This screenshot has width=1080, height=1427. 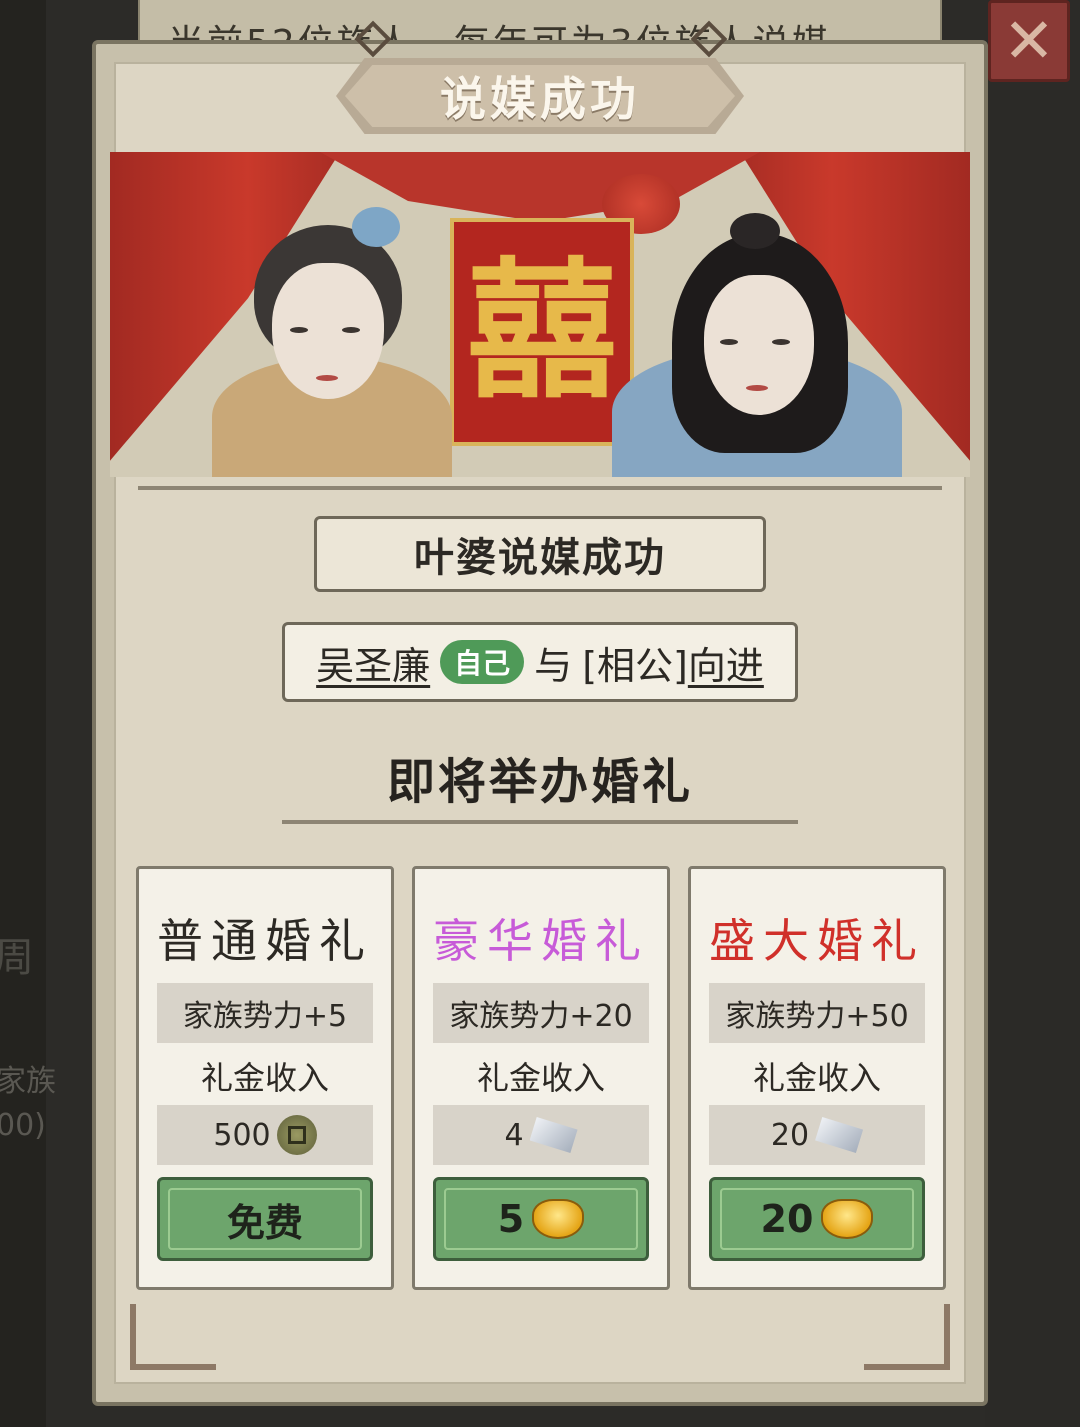 I want to click on wedding-option-title: 盛大婚礼, so click(x=817, y=941).